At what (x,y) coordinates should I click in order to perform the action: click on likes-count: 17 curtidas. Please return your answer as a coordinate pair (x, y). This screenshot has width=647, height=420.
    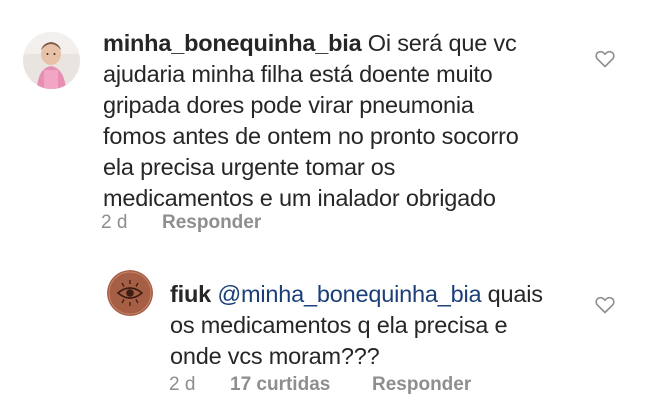
    Looking at the image, I should click on (280, 385).